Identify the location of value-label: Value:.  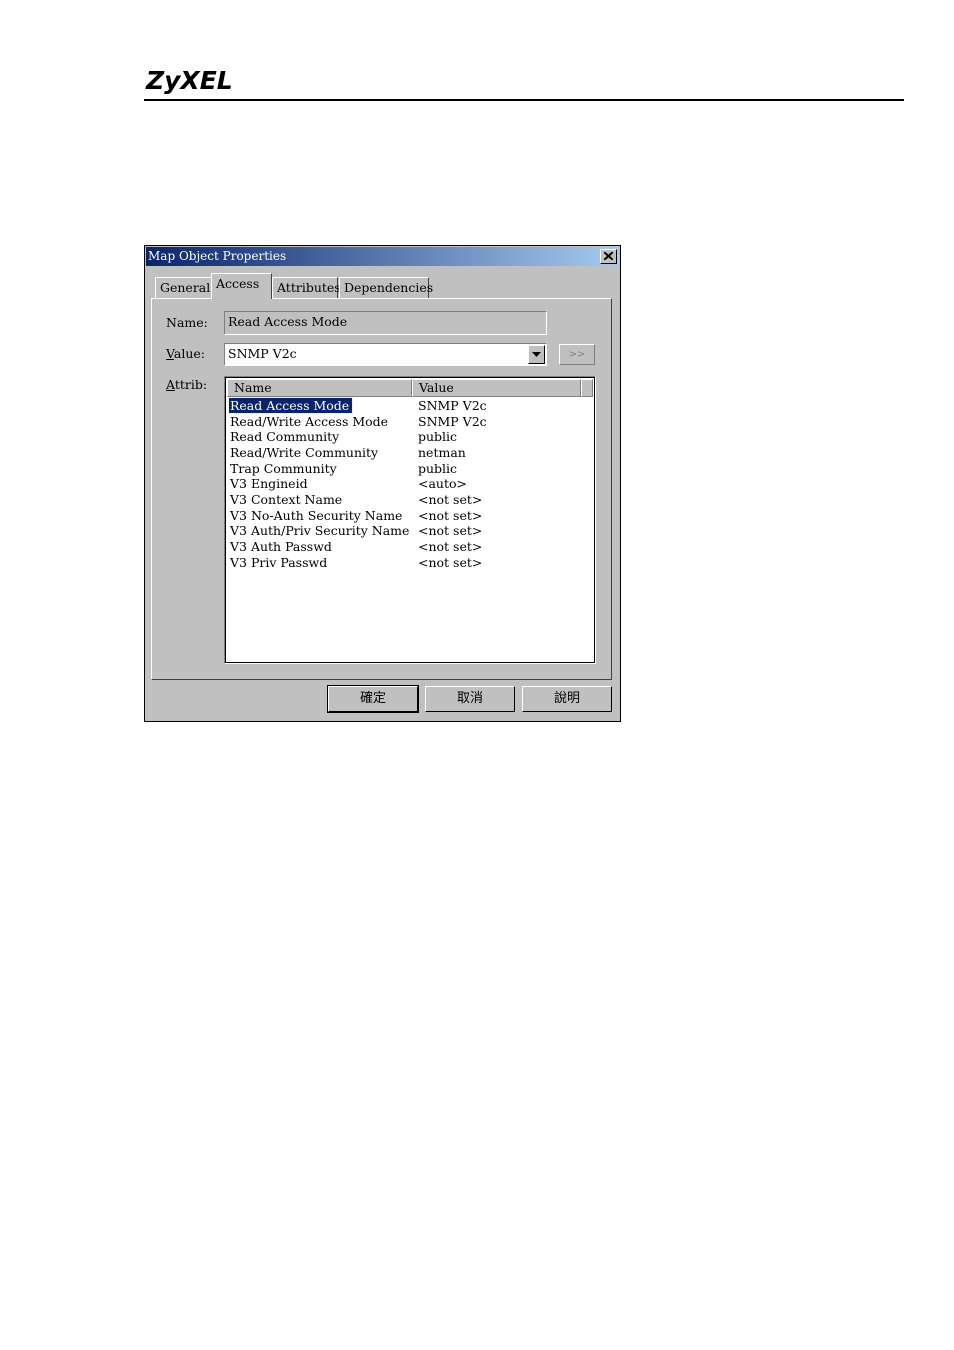
(186, 353).